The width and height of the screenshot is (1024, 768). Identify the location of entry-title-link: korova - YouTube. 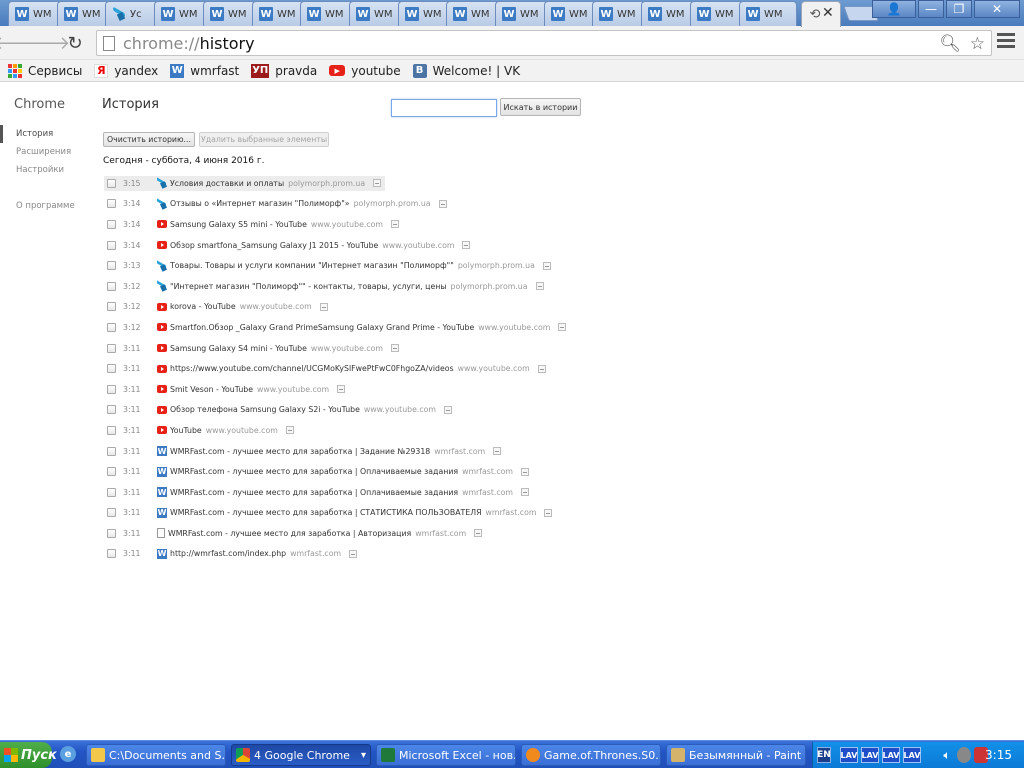
(203, 306).